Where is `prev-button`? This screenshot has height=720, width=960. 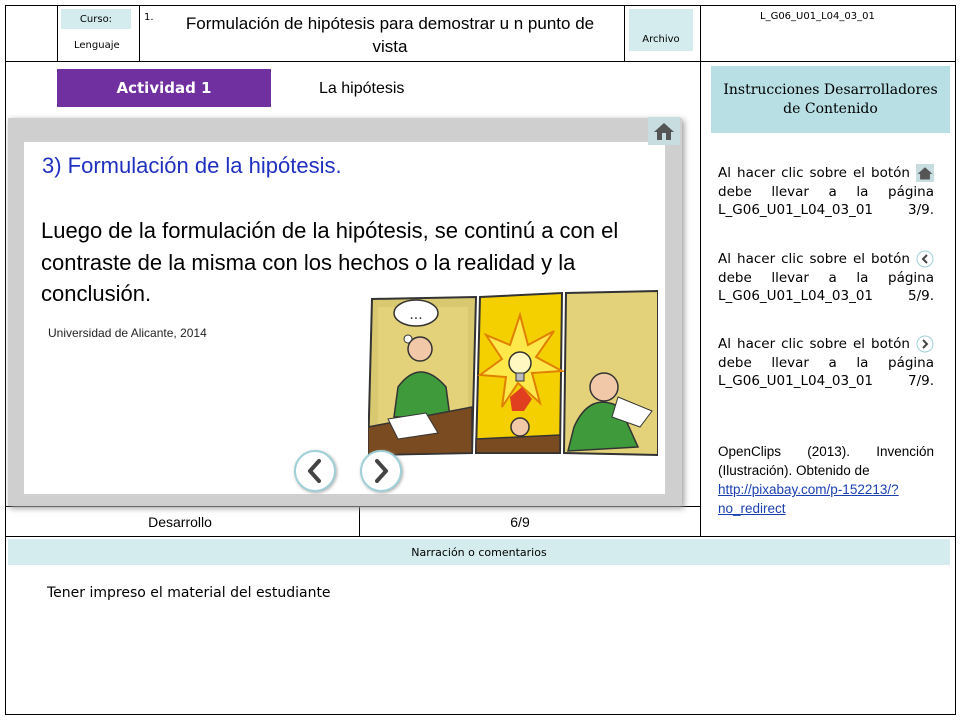 prev-button is located at coordinates (315, 471).